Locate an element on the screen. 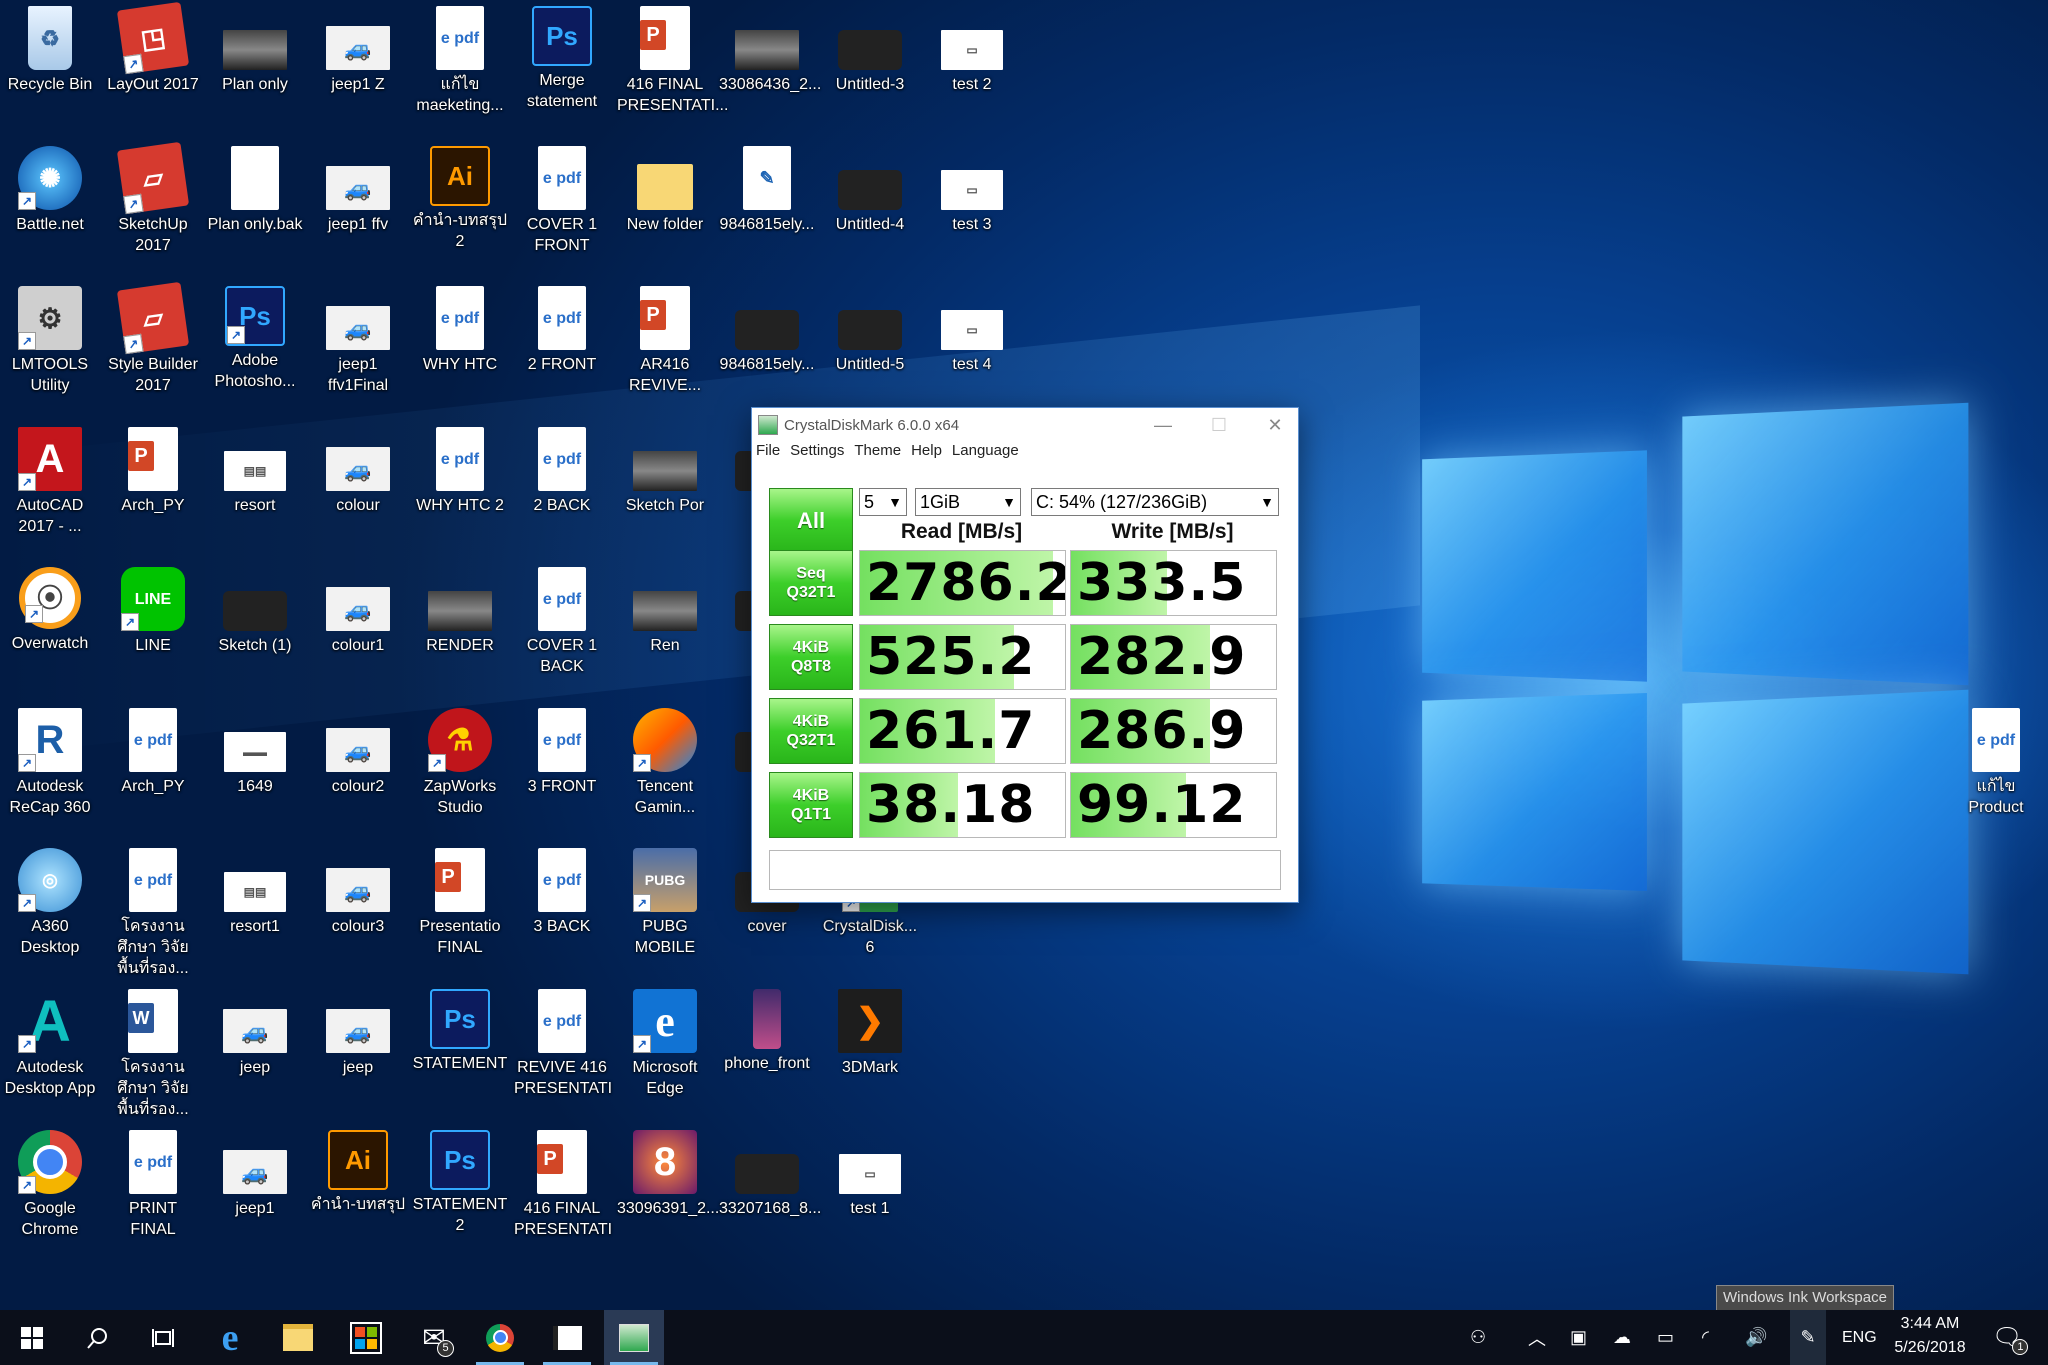  menu-help: Help is located at coordinates (926, 453).